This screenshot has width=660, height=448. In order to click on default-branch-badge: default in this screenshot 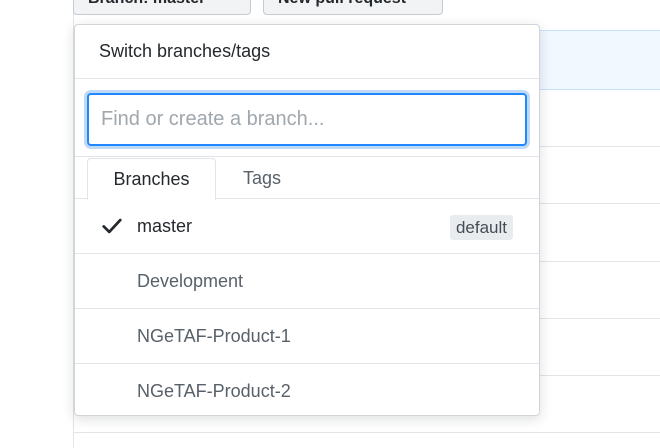, I will do `click(481, 227)`.